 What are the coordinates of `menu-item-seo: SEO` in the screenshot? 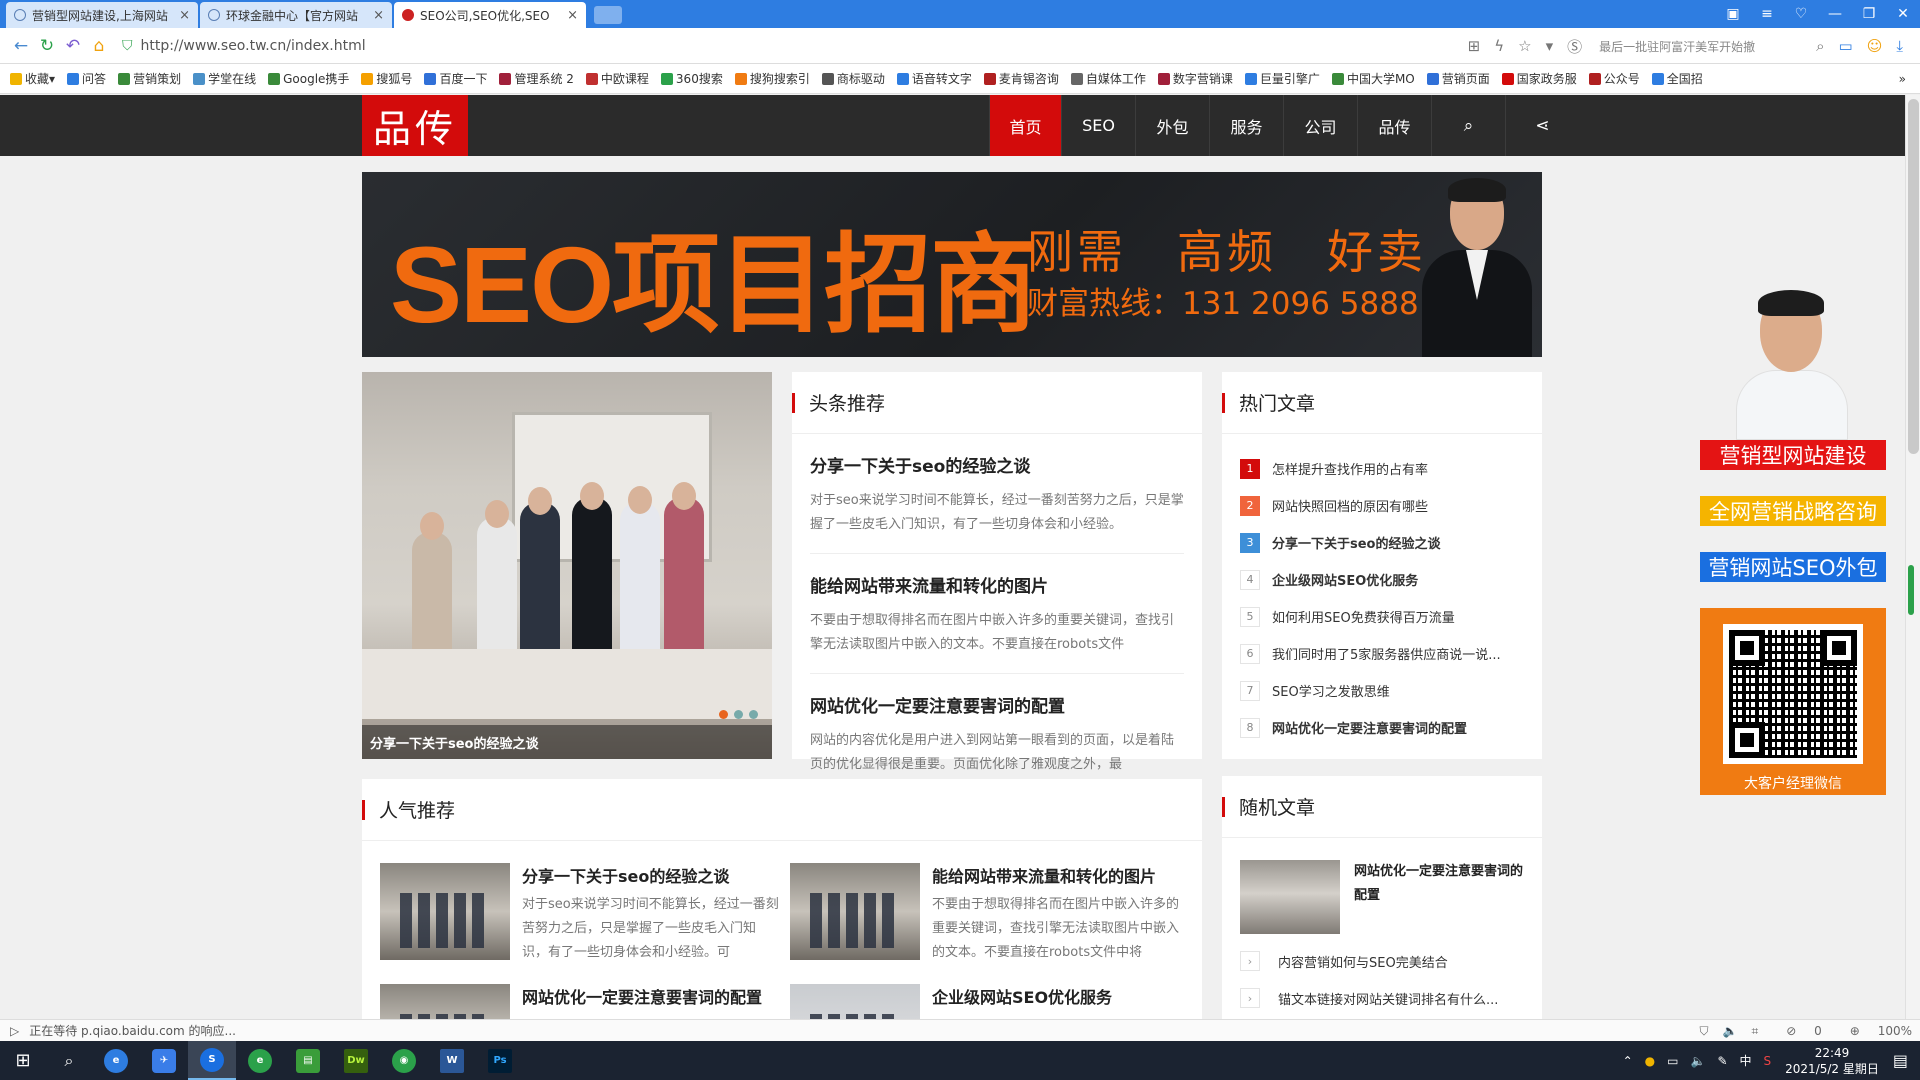 It's located at (1098, 125).